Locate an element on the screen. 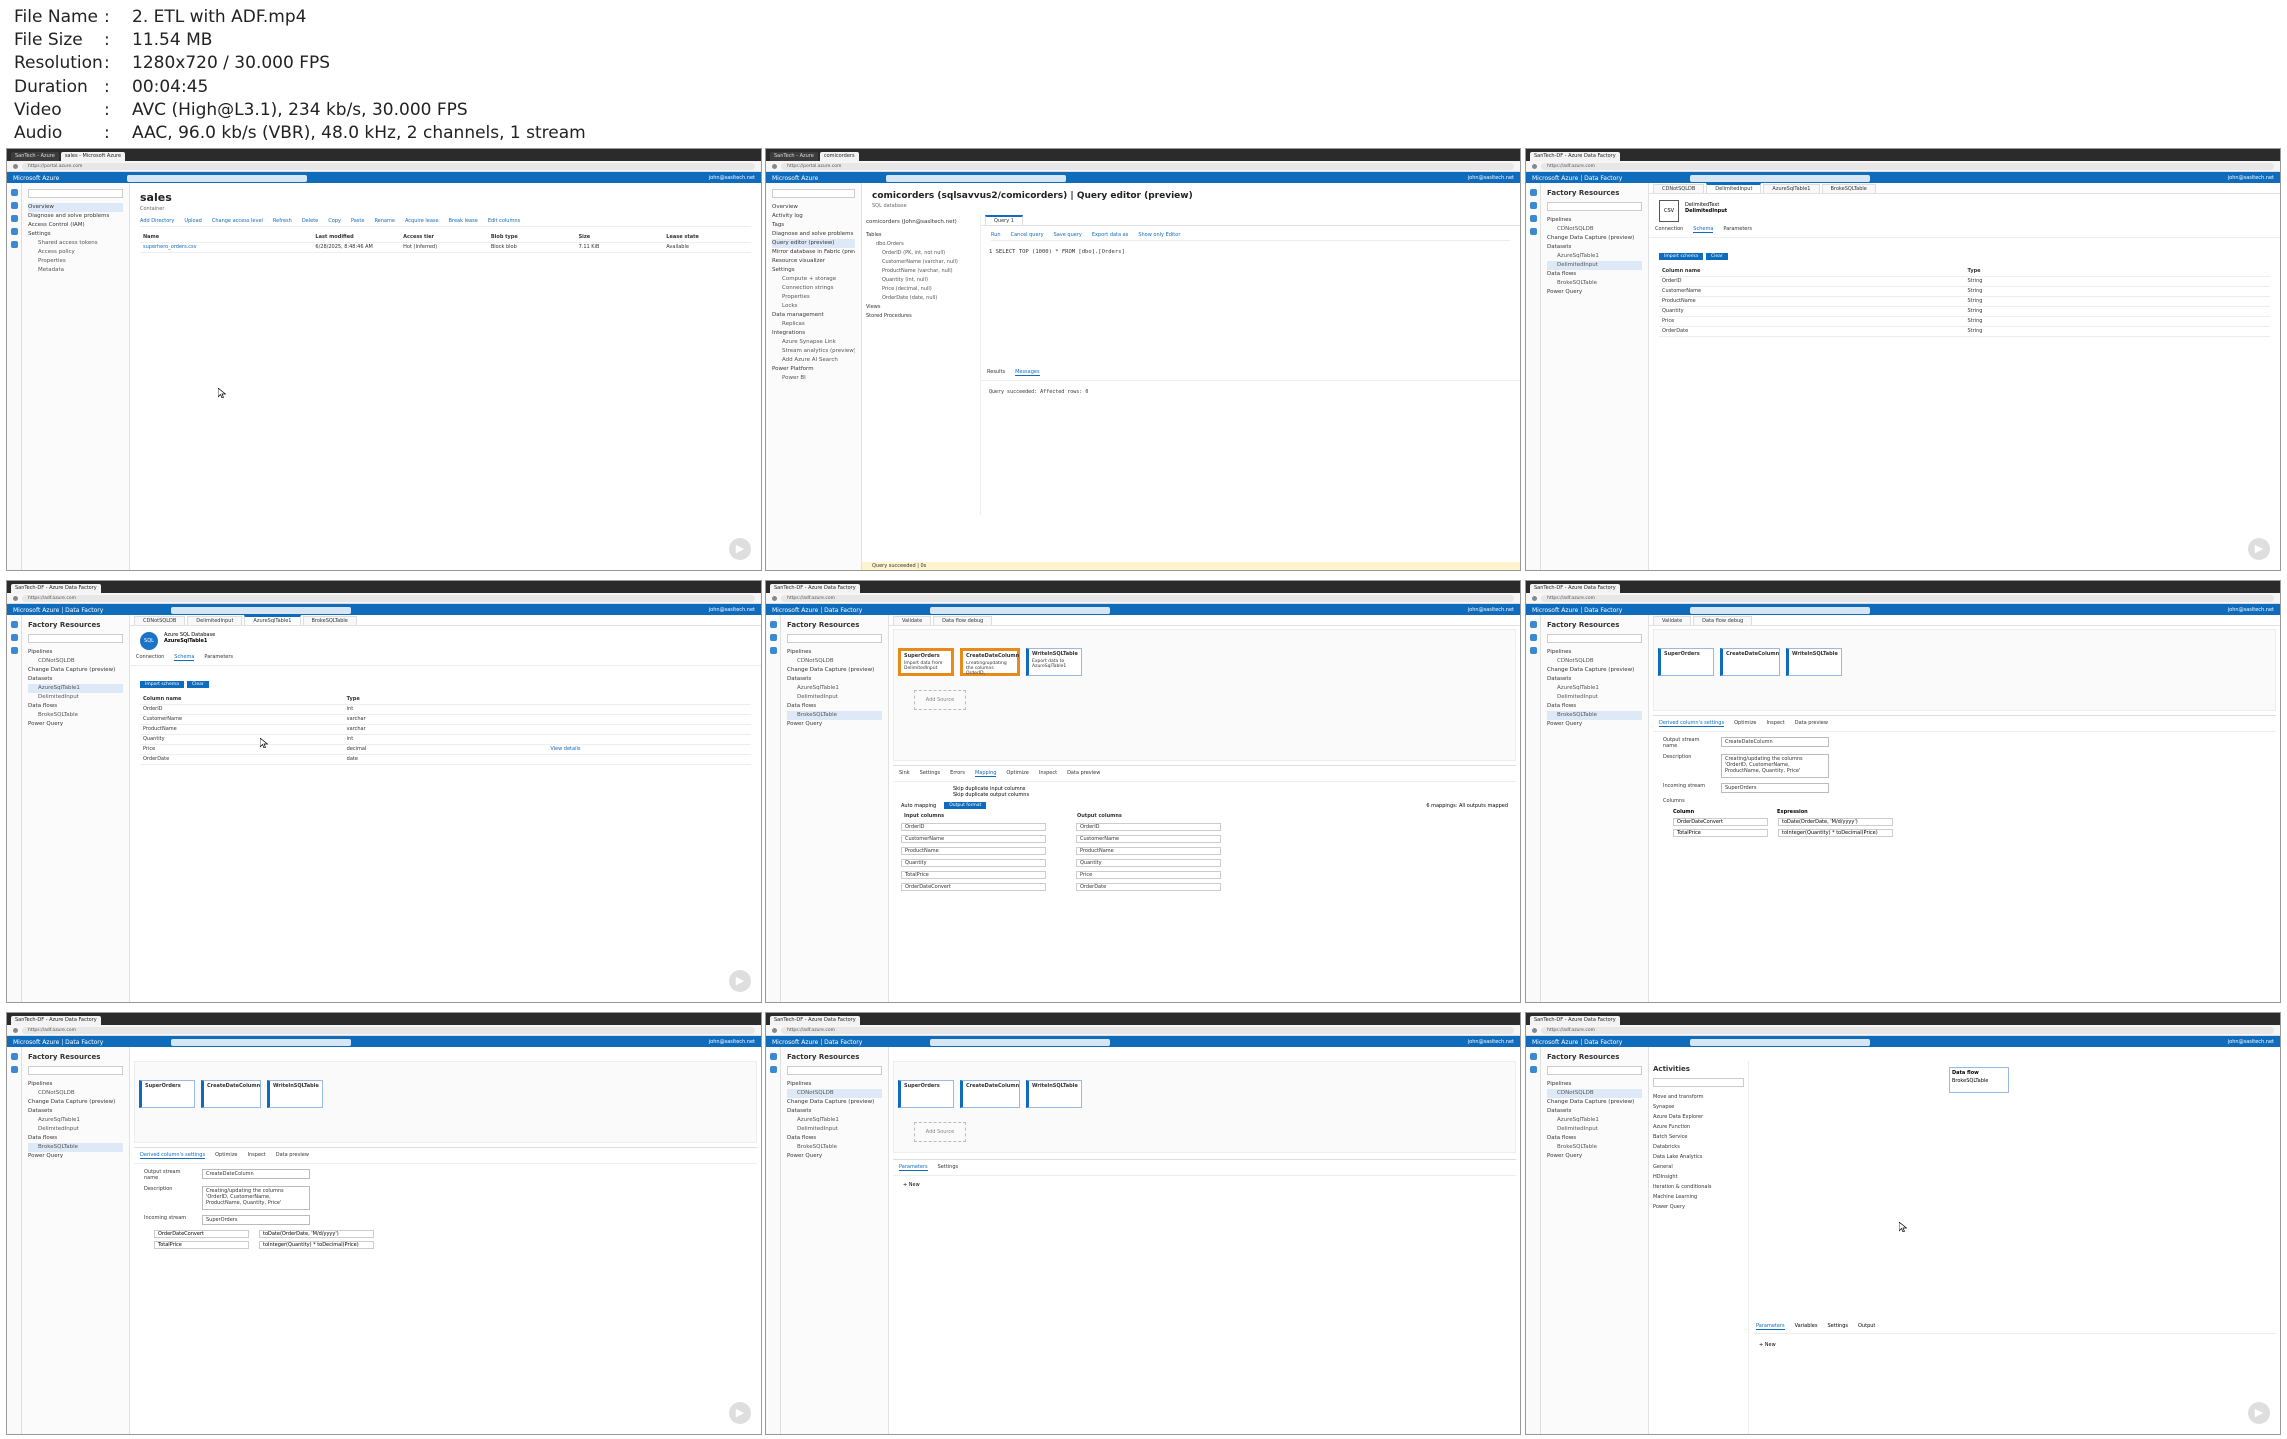  browser-tab: comicorders is located at coordinates (839, 156).